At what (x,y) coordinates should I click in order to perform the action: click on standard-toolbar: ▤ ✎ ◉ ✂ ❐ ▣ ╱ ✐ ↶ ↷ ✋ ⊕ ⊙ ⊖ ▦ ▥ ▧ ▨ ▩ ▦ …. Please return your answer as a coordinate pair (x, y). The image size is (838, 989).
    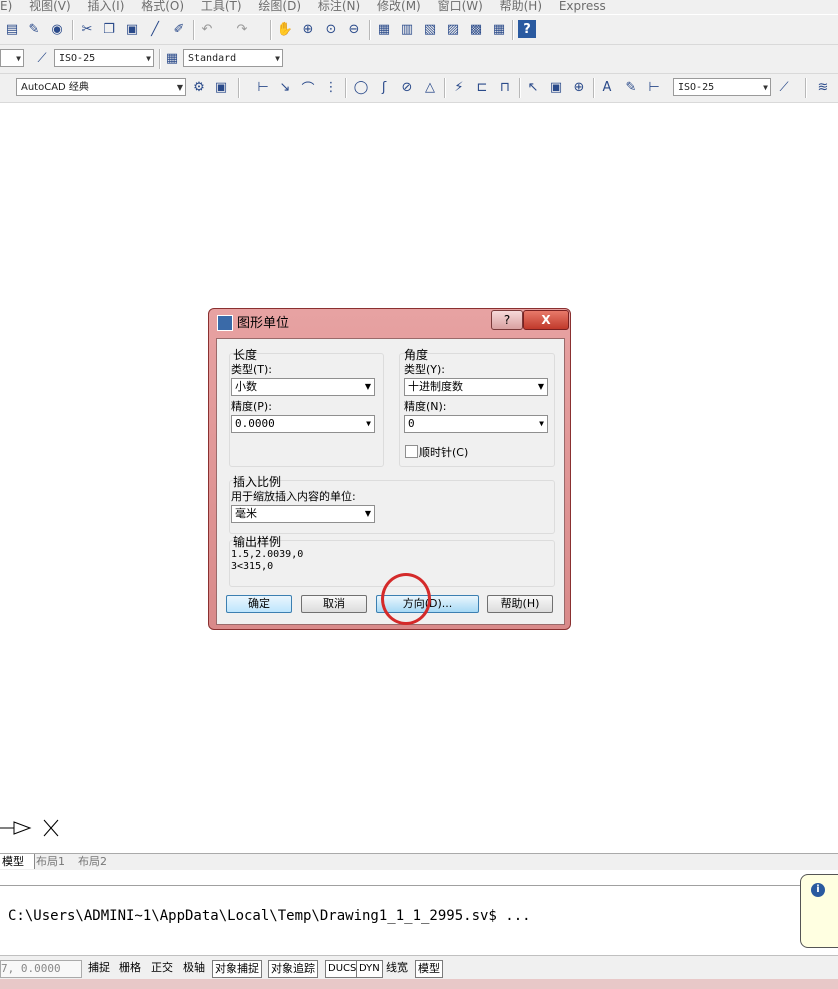
    Looking at the image, I should click on (419, 30).